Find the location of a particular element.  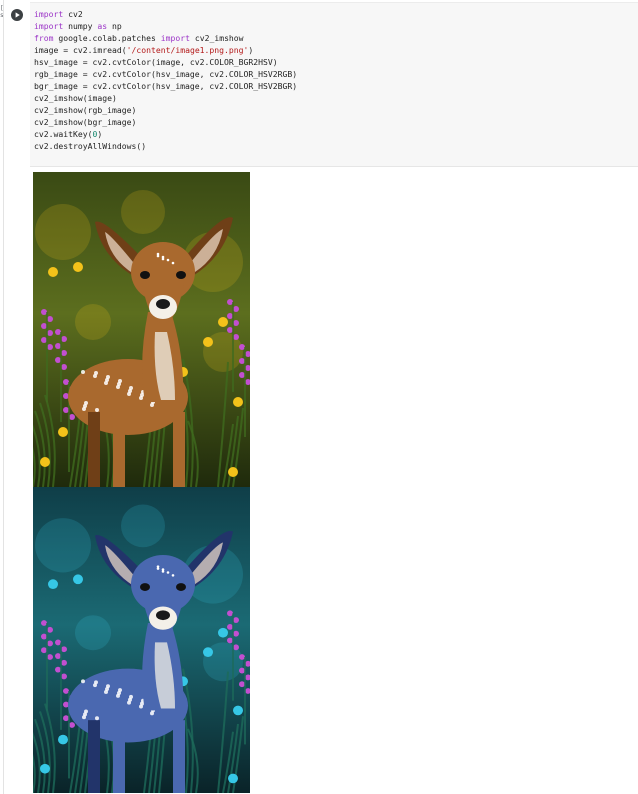

code-line: import numpy as np is located at coordinates (78, 26).